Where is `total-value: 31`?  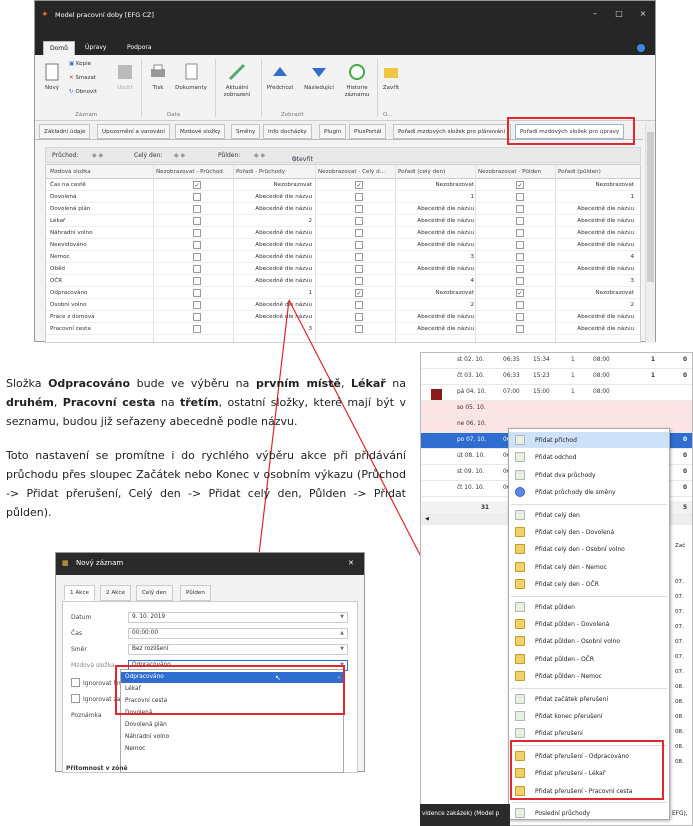
total-value: 31 is located at coordinates (485, 508).